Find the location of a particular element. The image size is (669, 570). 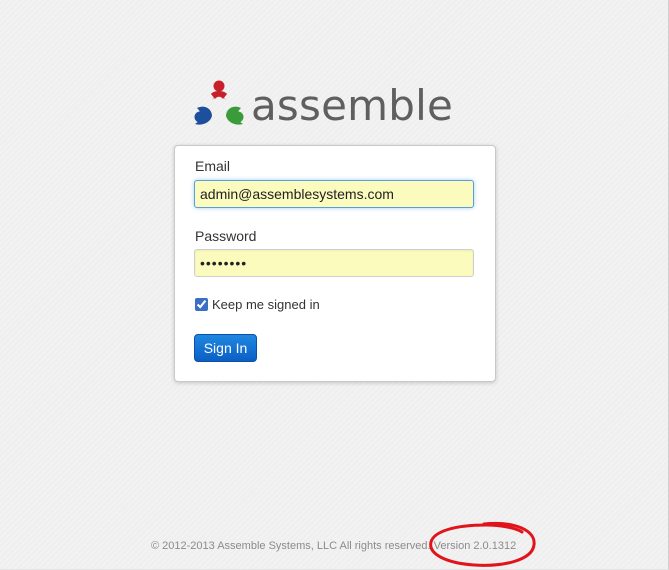

keep-signed-in-label: Keep me signed in is located at coordinates (266, 304).